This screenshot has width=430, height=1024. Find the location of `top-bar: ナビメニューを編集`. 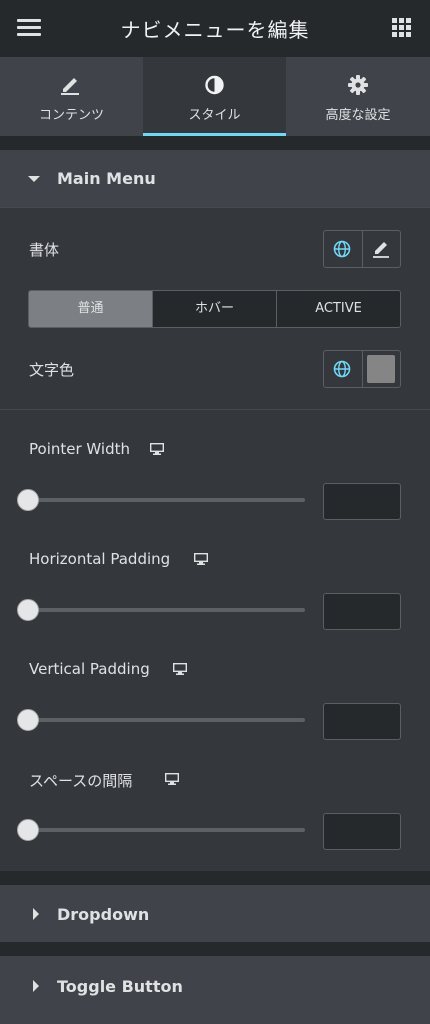

top-bar: ナビメニューを編集 is located at coordinates (215, 28).